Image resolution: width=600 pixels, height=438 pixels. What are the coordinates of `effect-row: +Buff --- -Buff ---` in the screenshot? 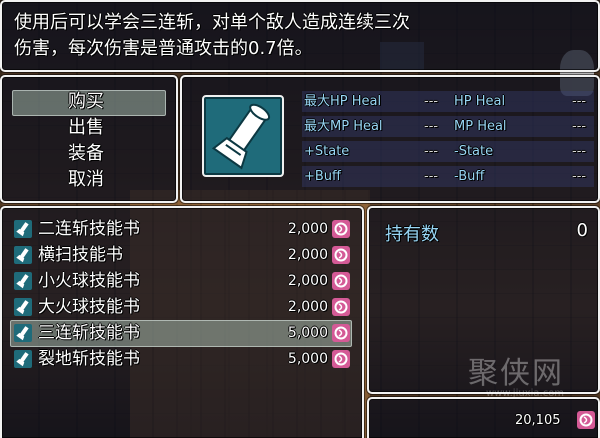 It's located at (448, 176).